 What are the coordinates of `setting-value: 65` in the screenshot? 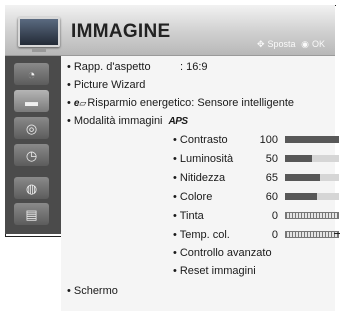 It's located at (271, 178).